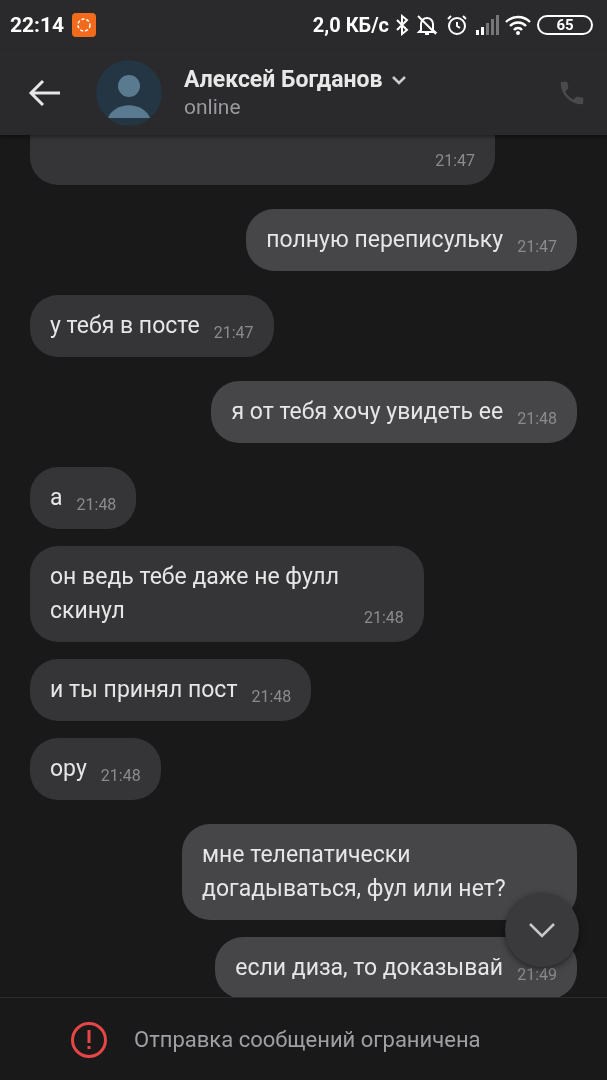  What do you see at coordinates (354, 872) in the screenshot?
I see `message-text: мне телепатически догадываться, фул или нет?` at bounding box center [354, 872].